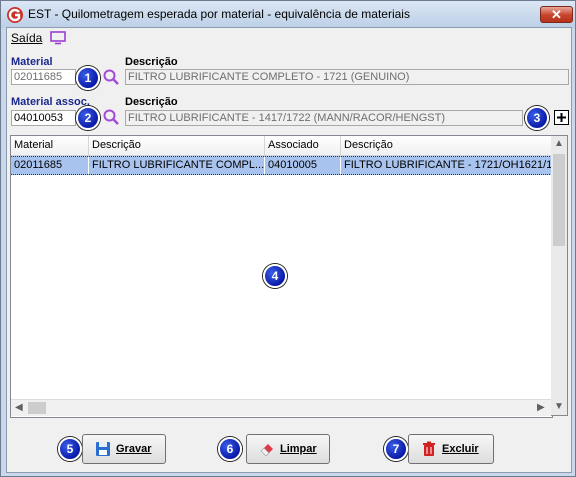 The height and width of the screenshot is (477, 576). What do you see at coordinates (396, 449) in the screenshot?
I see `badge-7: 7` at bounding box center [396, 449].